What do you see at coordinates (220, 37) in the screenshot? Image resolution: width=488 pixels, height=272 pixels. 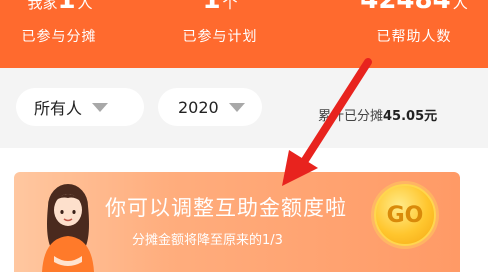 I see `stat-plans-label: 已参与计划` at bounding box center [220, 37].